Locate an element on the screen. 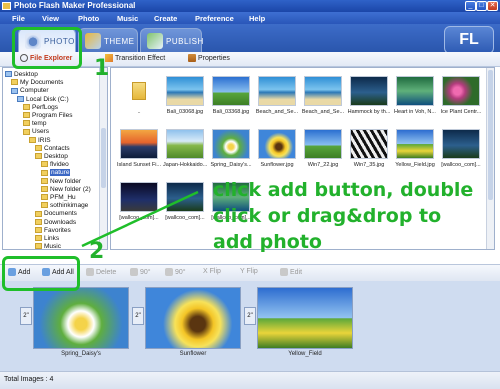  tree-node-label: New folder is located at coordinates (66, 181).